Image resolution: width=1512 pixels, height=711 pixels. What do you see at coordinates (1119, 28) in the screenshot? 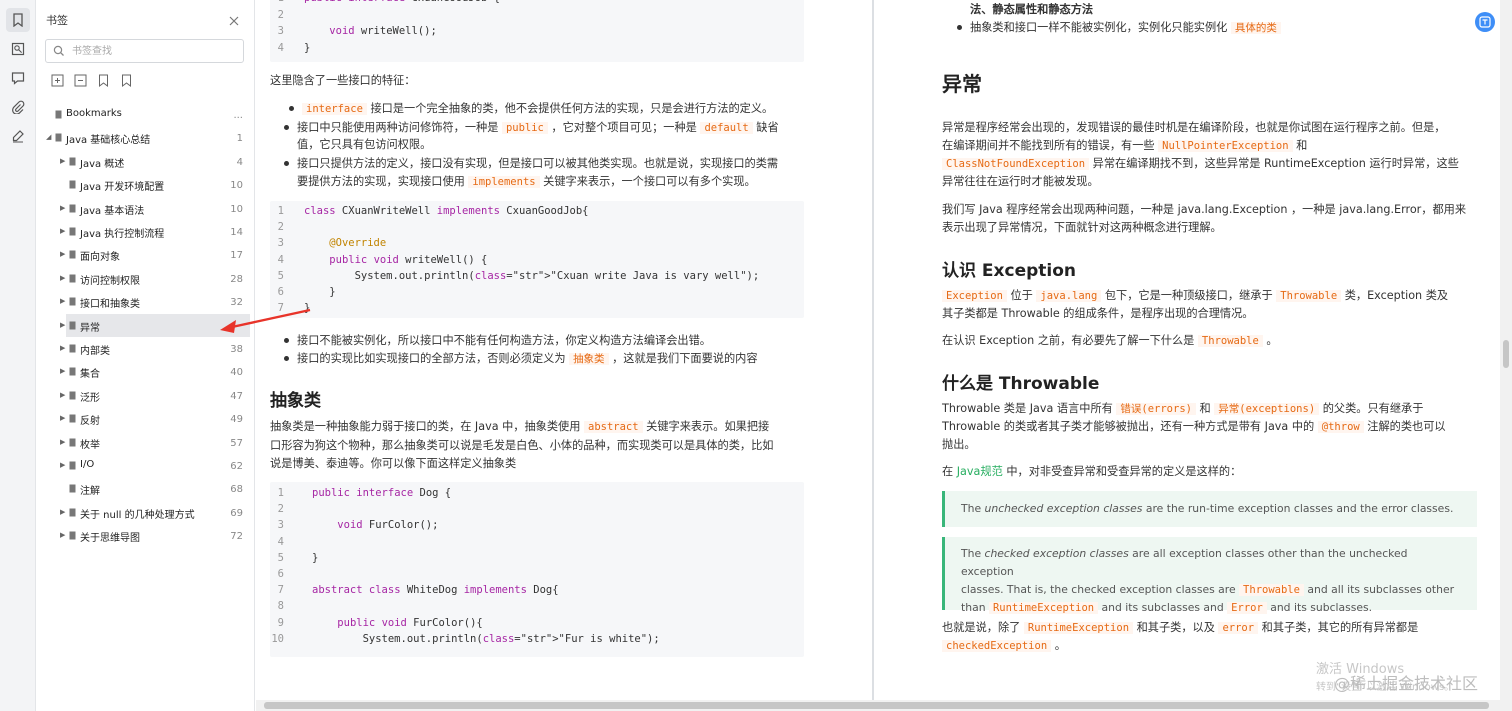
I see `bullet-item: 抽象类和接口一样不能被实例化，实例化只能实例化 具体的类` at bounding box center [1119, 28].